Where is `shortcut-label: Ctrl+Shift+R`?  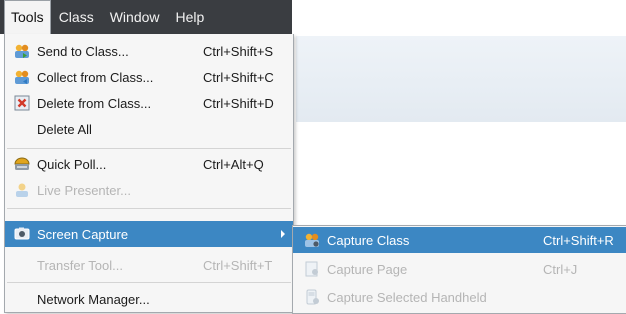 shortcut-label: Ctrl+Shift+R is located at coordinates (578, 240).